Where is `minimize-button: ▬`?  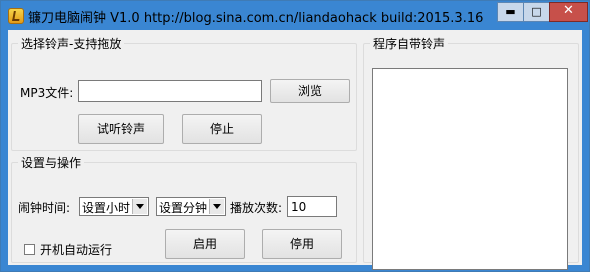 minimize-button: ▬ is located at coordinates (510, 12).